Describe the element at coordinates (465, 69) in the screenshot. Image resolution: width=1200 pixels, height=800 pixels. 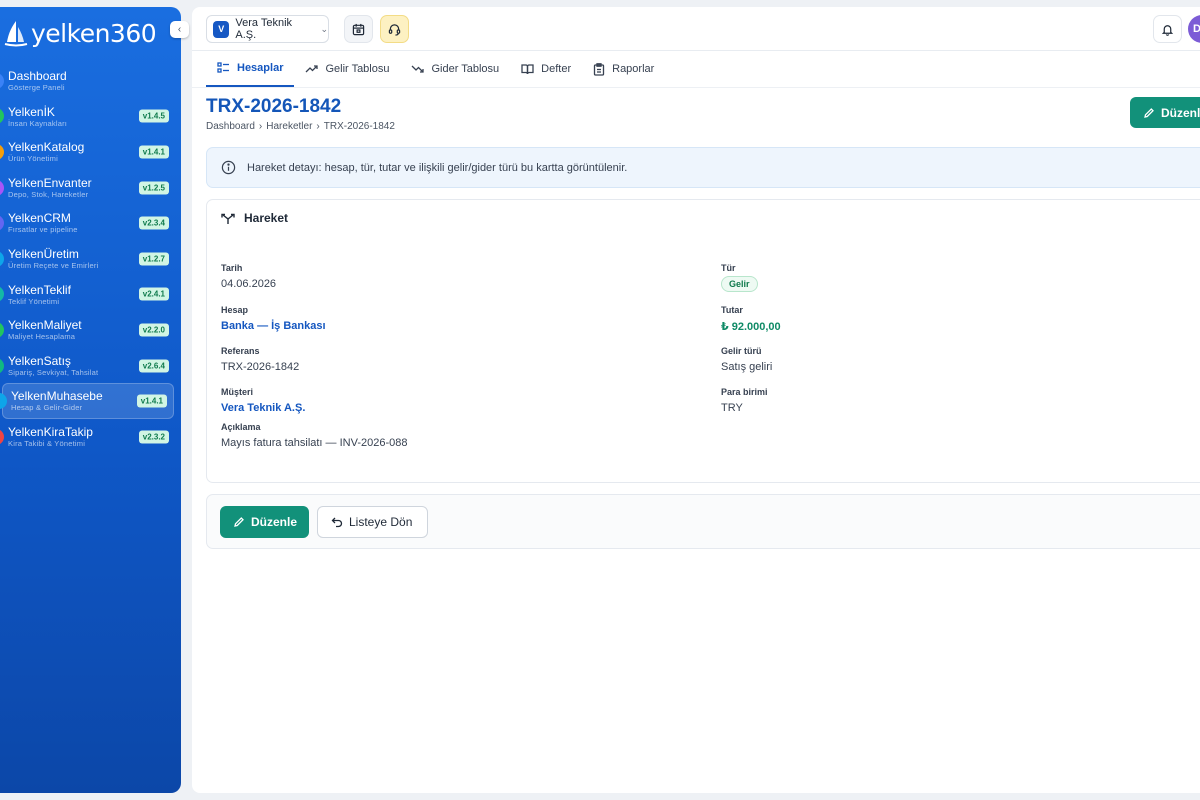
I see `tab-label: Gider Tablosu` at that location.